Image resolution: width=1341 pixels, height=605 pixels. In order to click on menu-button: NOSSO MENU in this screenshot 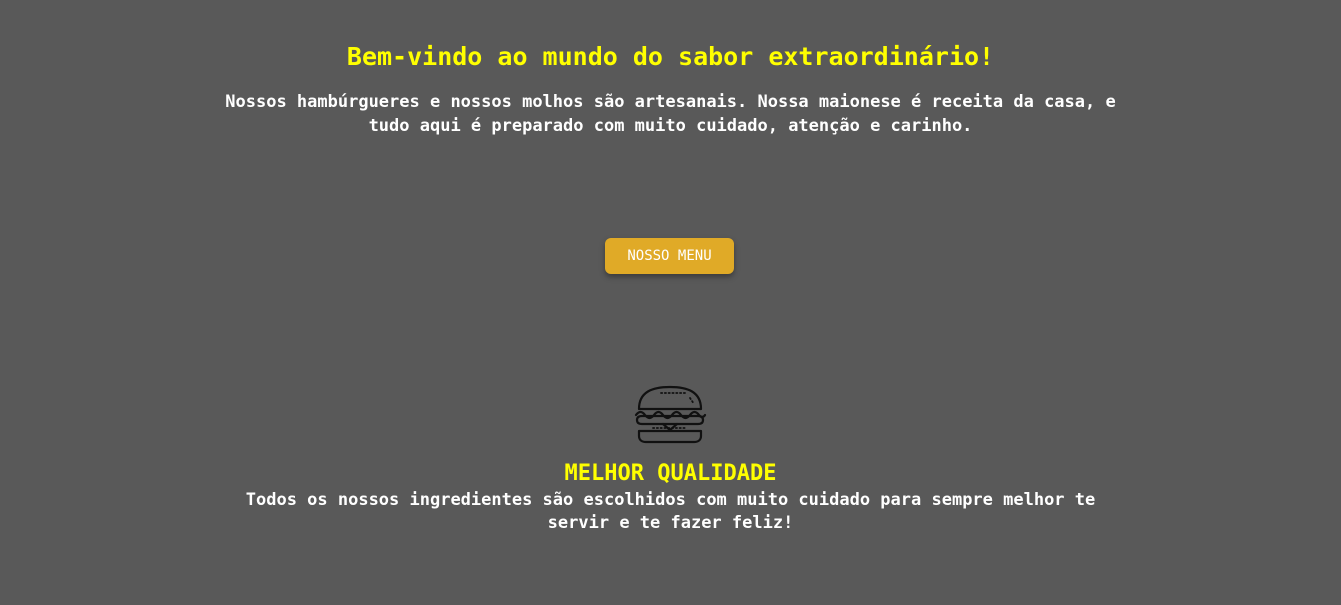, I will do `click(669, 256)`.